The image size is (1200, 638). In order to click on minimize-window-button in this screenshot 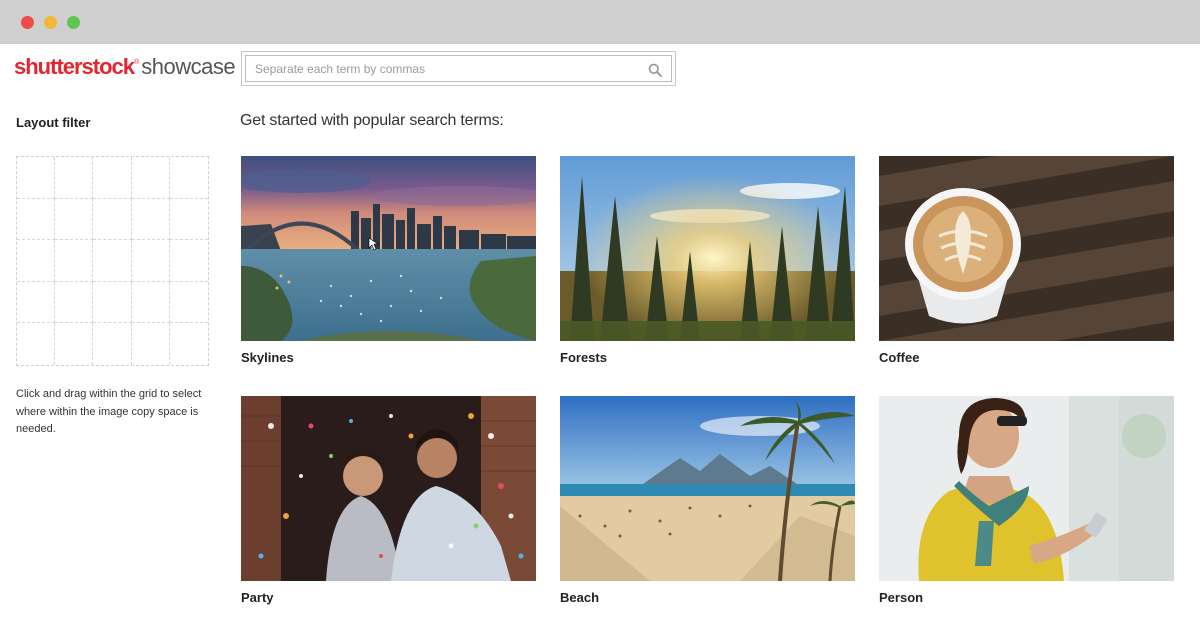, I will do `click(50, 22)`.